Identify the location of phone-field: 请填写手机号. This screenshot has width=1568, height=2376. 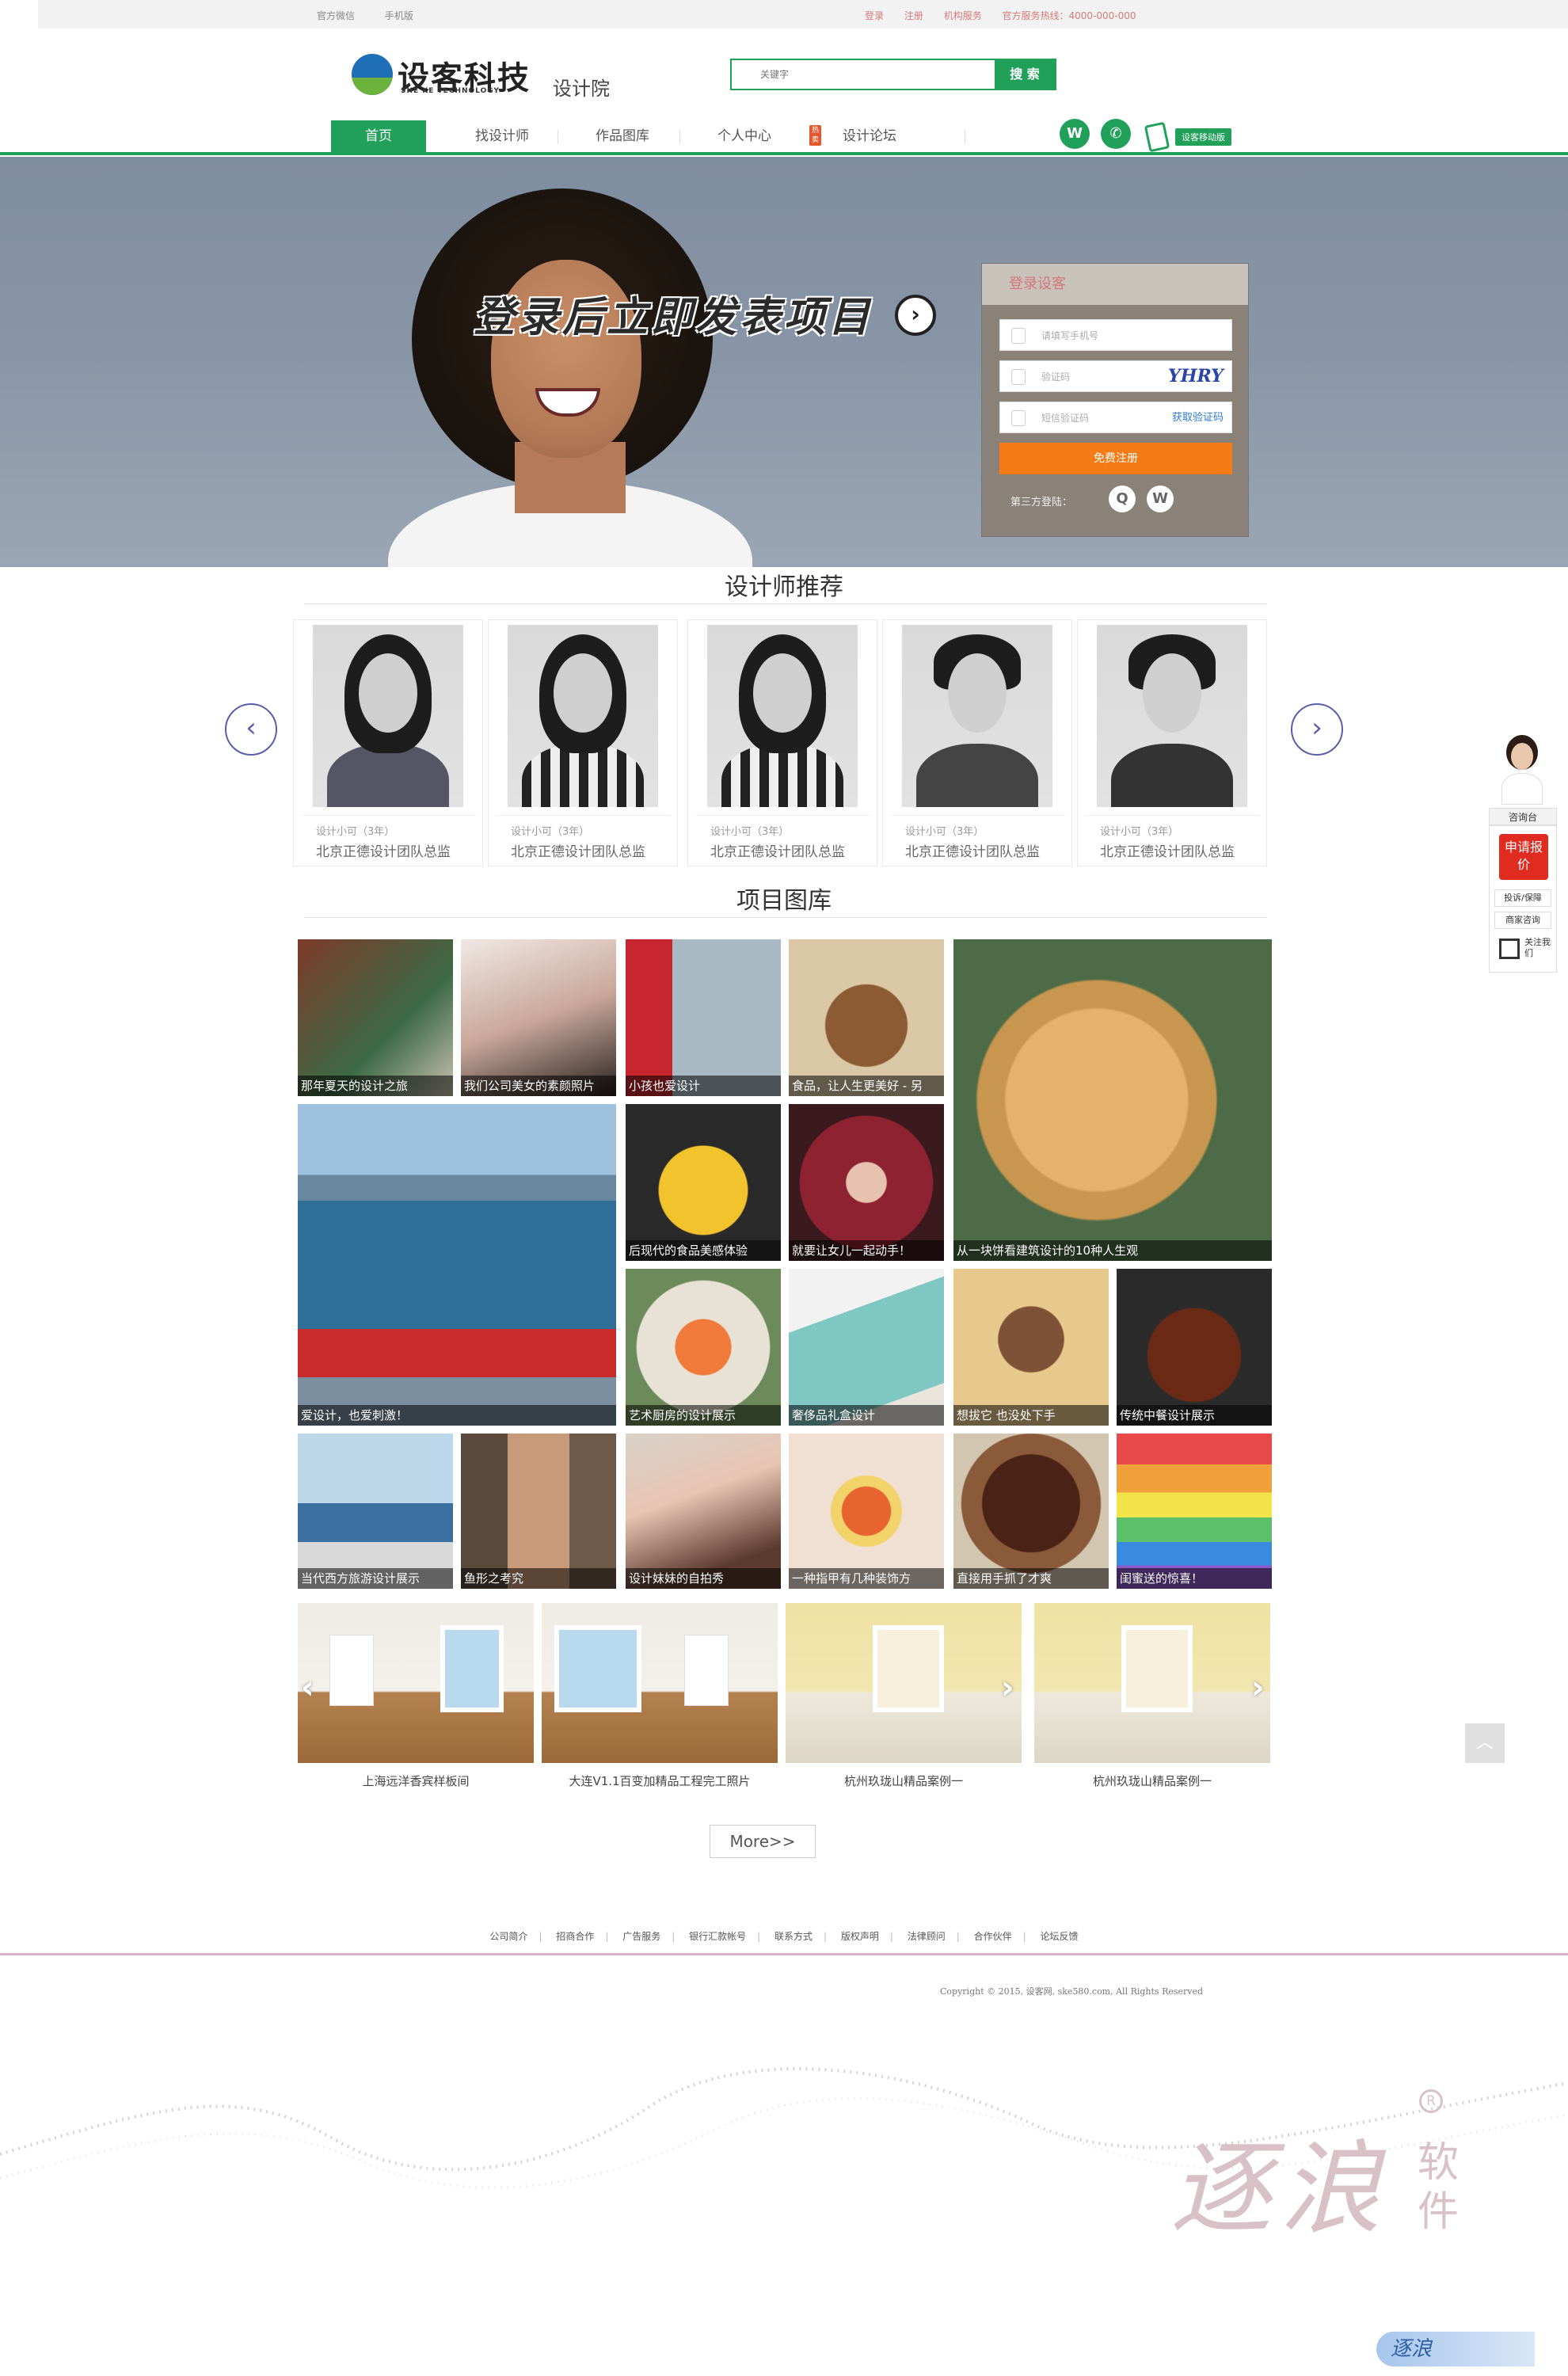
(1115, 335).